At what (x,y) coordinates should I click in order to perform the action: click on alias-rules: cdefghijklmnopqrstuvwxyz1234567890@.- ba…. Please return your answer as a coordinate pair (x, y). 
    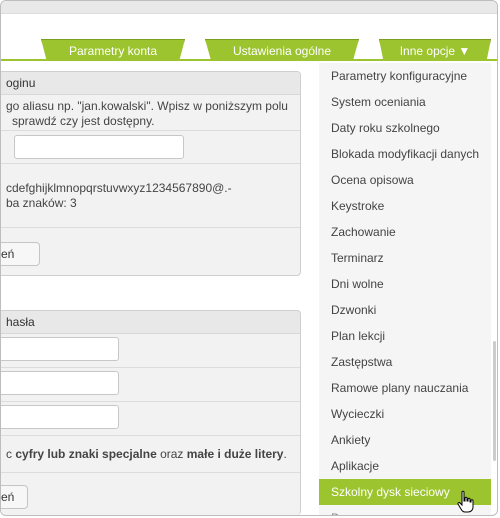
    Looking at the image, I should click on (150, 196).